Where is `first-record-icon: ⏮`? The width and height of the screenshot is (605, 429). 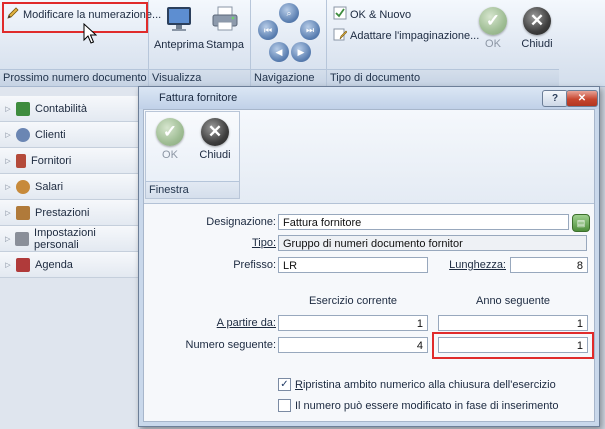 first-record-icon: ⏮ is located at coordinates (268, 30).